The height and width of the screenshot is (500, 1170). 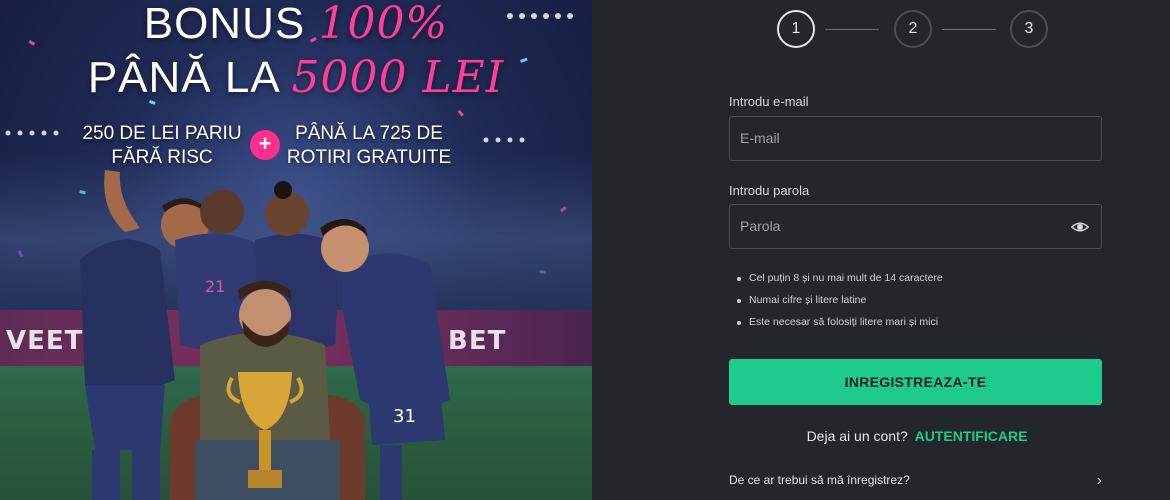 I want to click on rule-latin: Numai cifre și litere latine, so click(x=840, y=305).